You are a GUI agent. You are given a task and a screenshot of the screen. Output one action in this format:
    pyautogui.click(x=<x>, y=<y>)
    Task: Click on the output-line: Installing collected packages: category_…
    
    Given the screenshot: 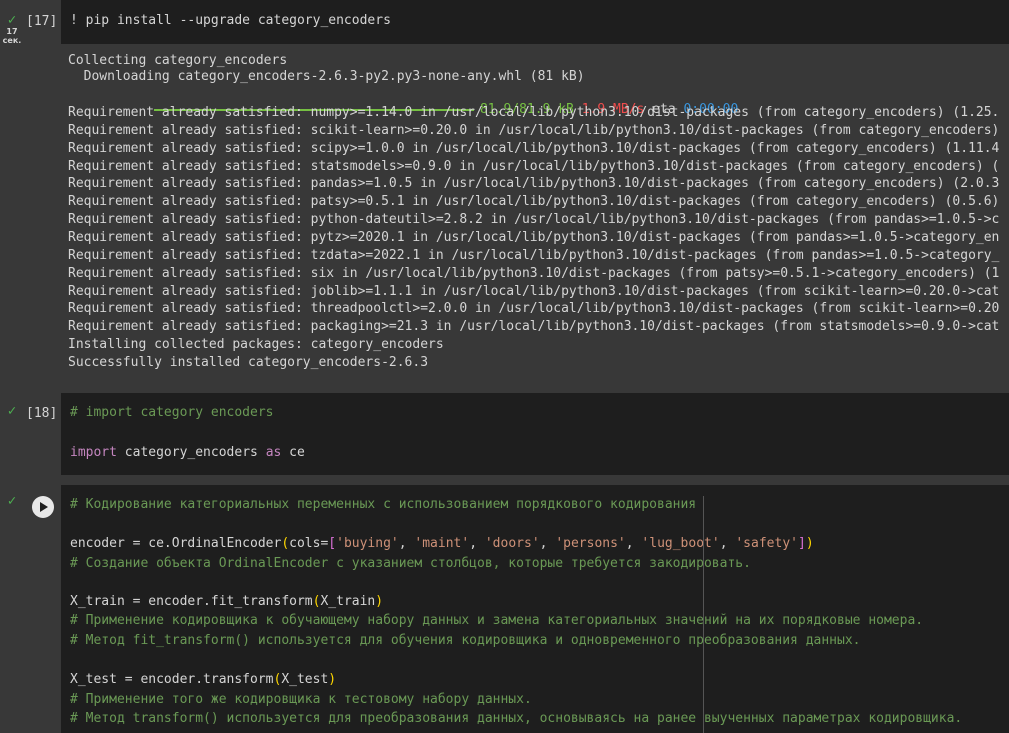 What is the action you would take?
    pyautogui.click(x=256, y=344)
    